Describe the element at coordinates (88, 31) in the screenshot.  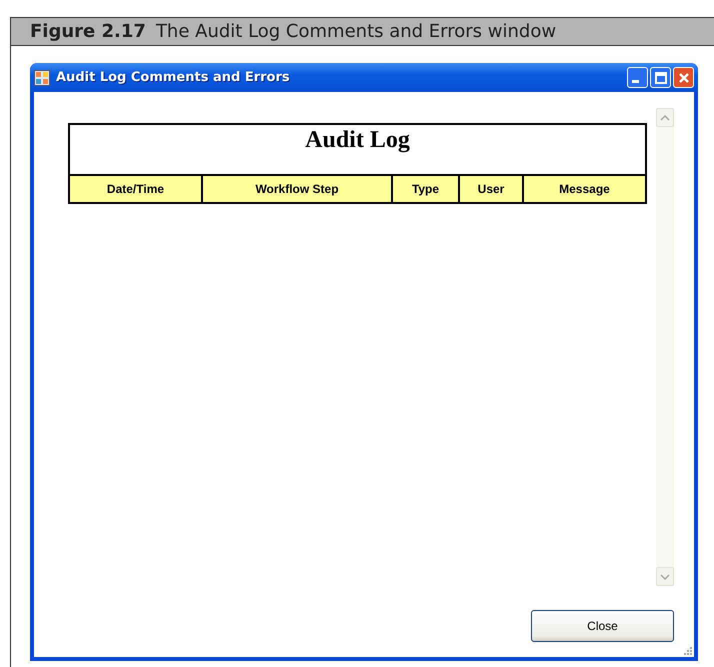
I see `figure-label: Figure 2.17` at that location.